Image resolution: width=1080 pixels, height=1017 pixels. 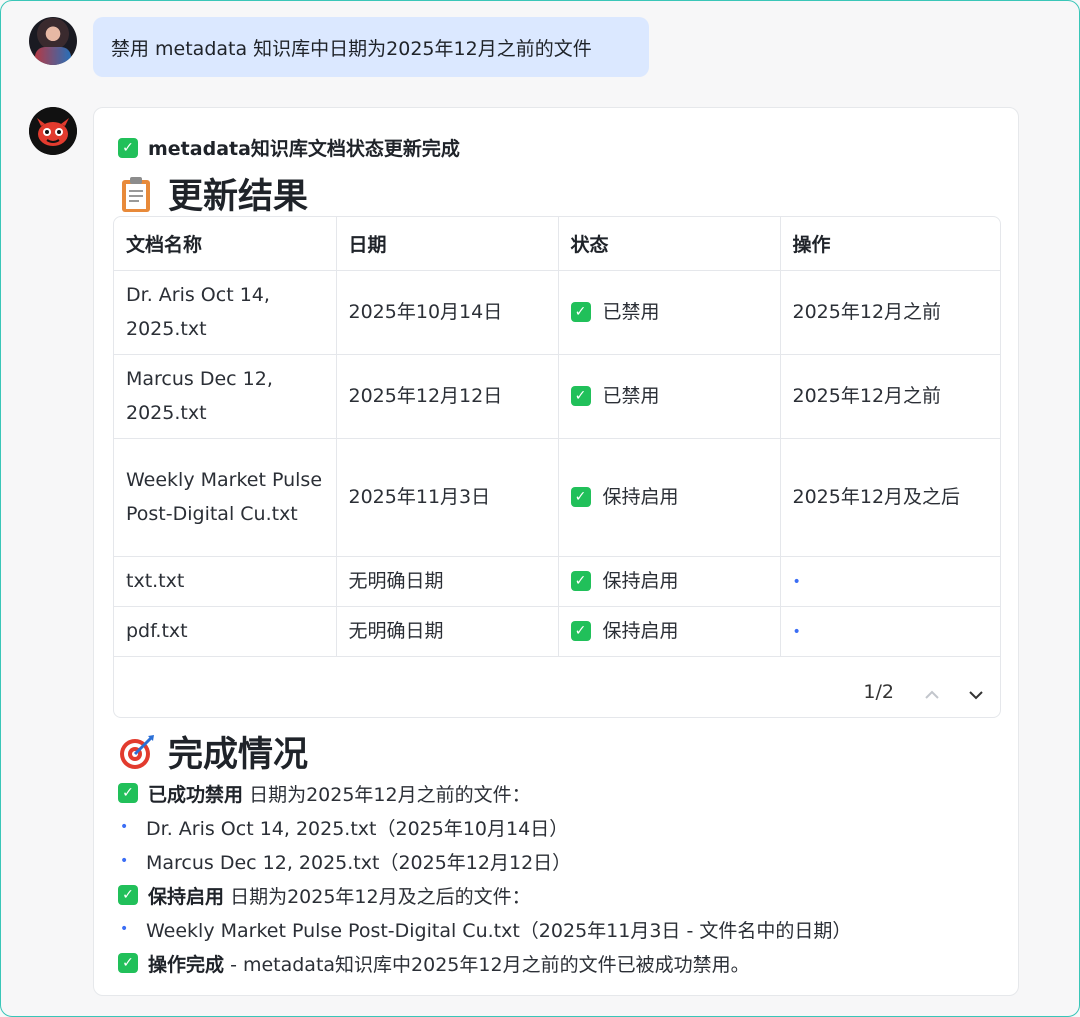 I want to click on bot-avatar, so click(x=53, y=131).